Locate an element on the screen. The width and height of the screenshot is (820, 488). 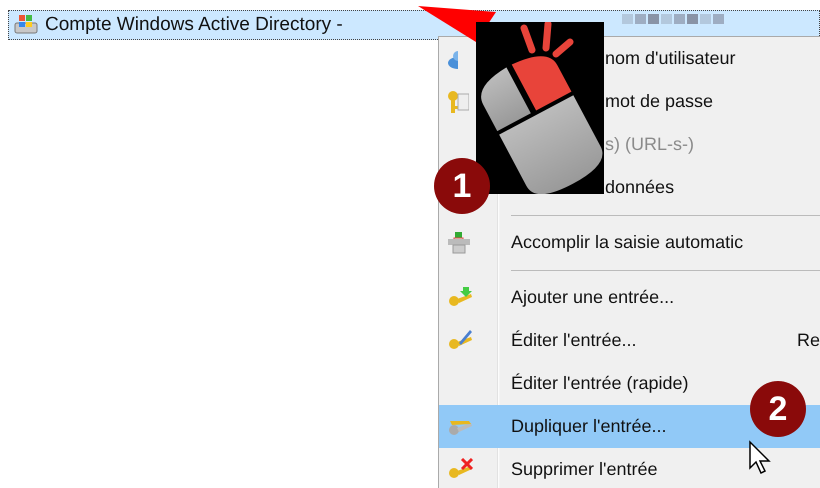
user-icon is located at coordinates (452, 58).